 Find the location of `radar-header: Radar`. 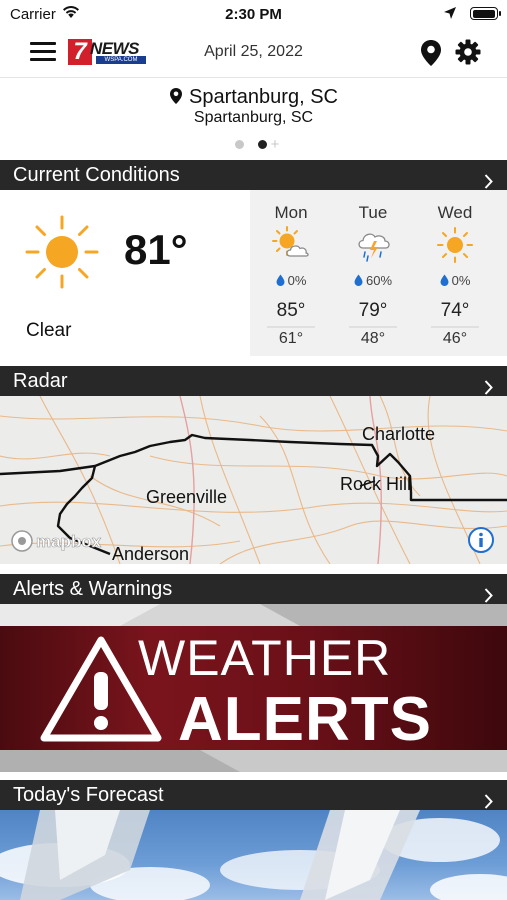

radar-header: Radar is located at coordinates (253, 381).